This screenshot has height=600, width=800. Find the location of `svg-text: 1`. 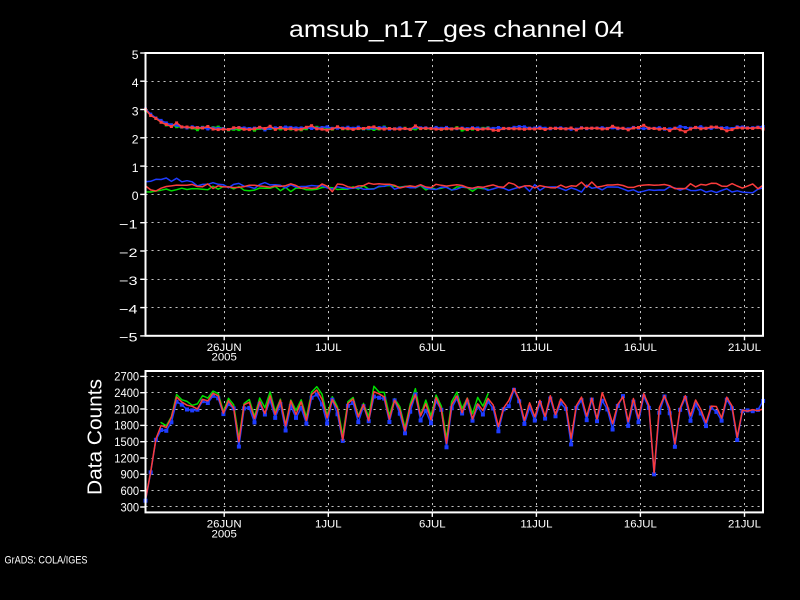

svg-text: 1 is located at coordinates (135, 168).